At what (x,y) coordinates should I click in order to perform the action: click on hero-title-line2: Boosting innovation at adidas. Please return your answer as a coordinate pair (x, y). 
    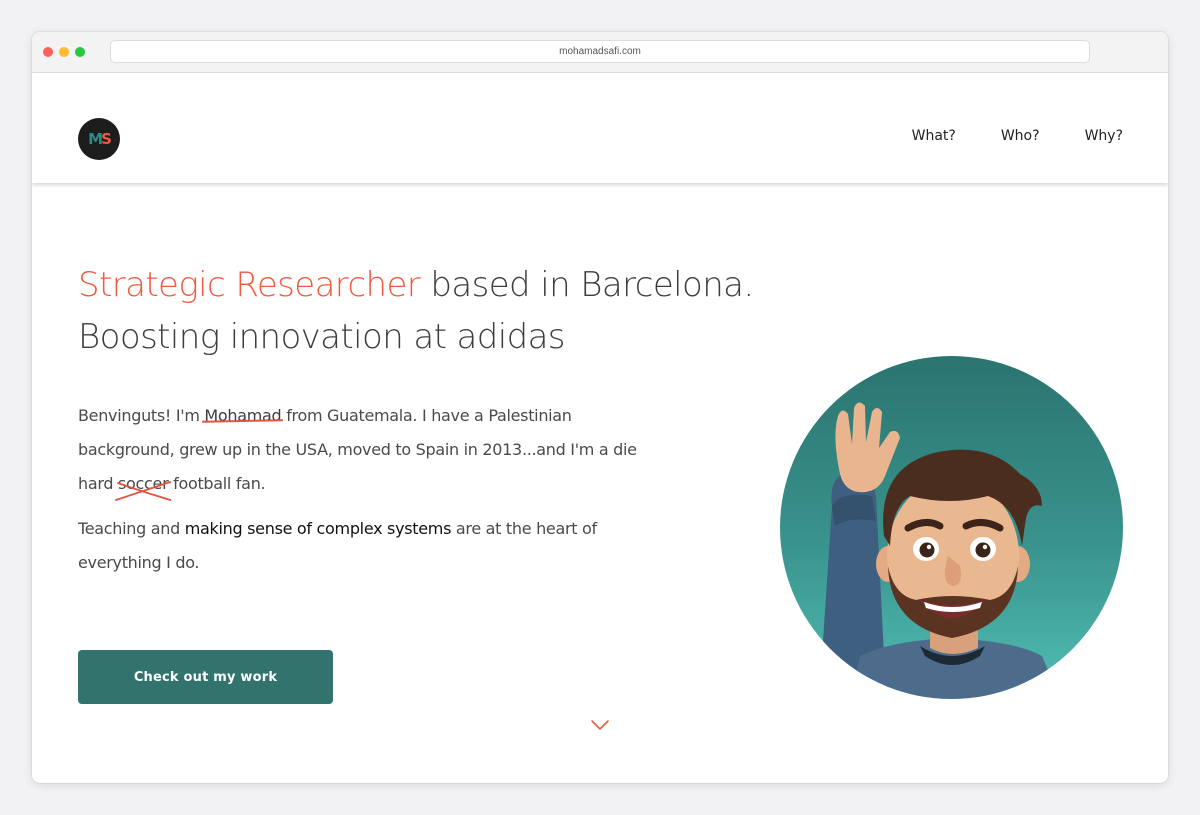
    Looking at the image, I should click on (322, 337).